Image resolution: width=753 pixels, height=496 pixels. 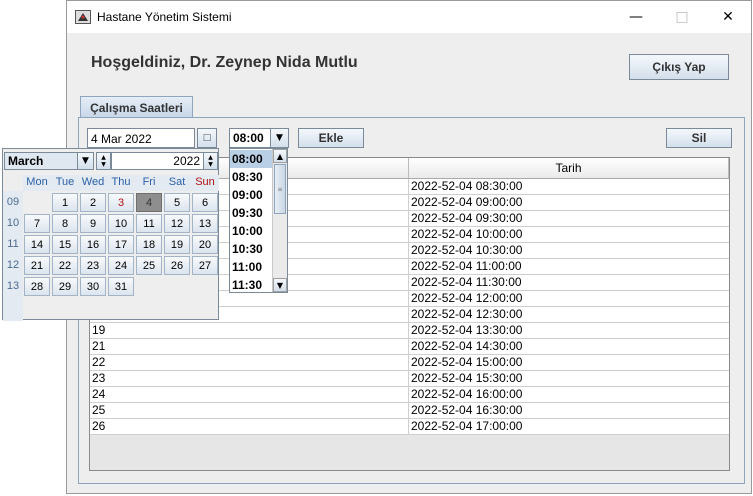 I want to click on table-row: 26 2022-52-04 17:00:00, so click(x=409, y=427).